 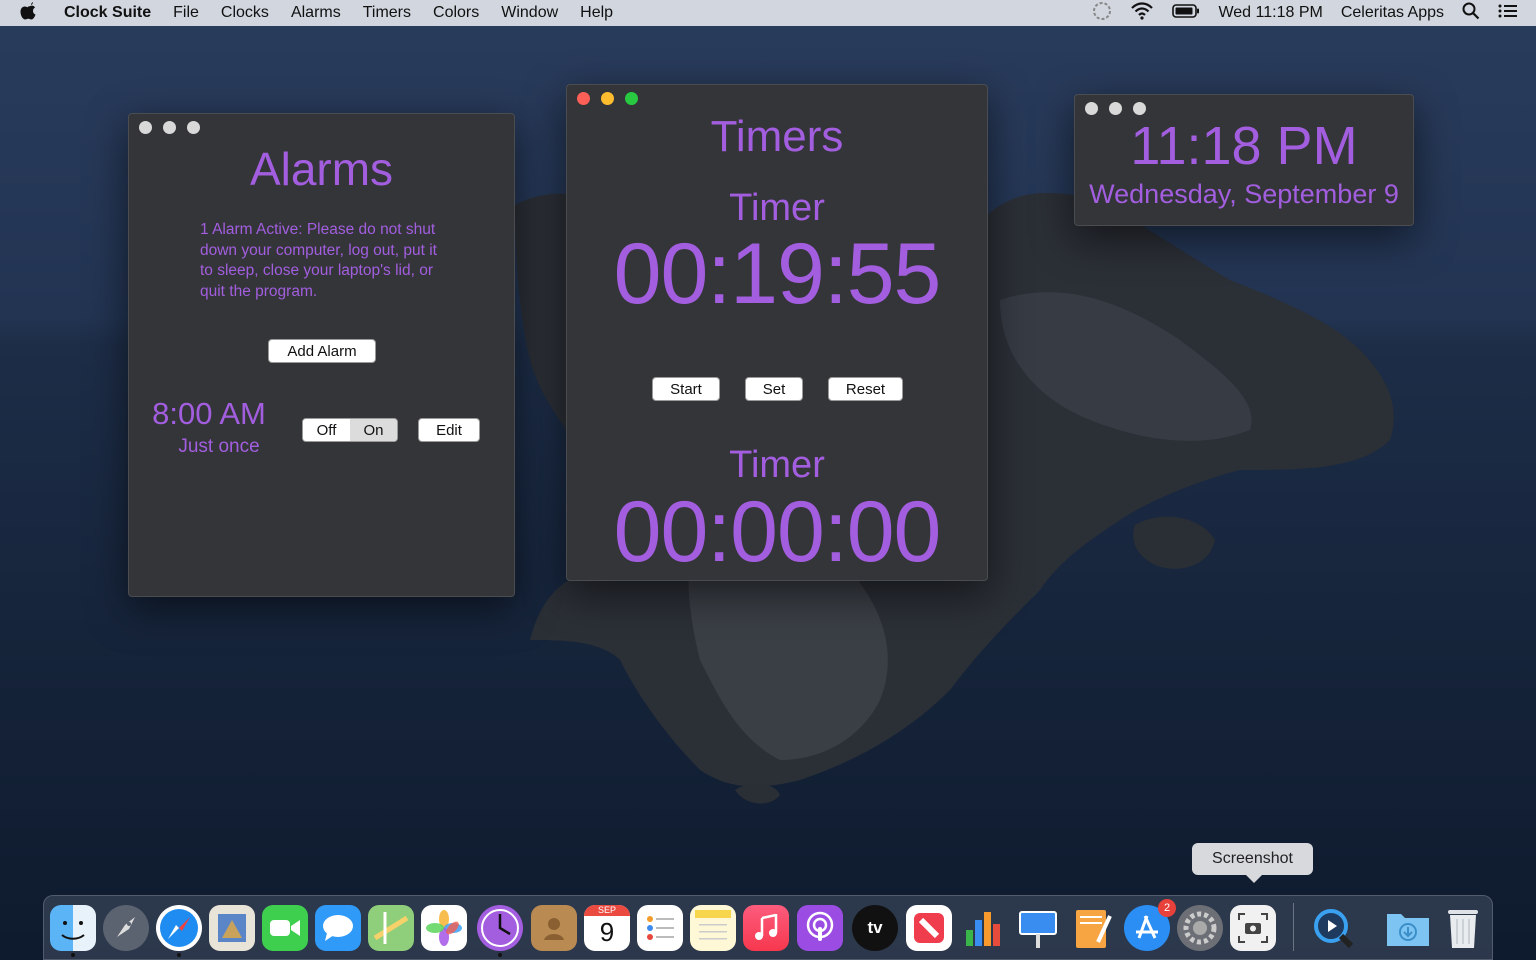 I want to click on menu-file: File, so click(x=186, y=13).